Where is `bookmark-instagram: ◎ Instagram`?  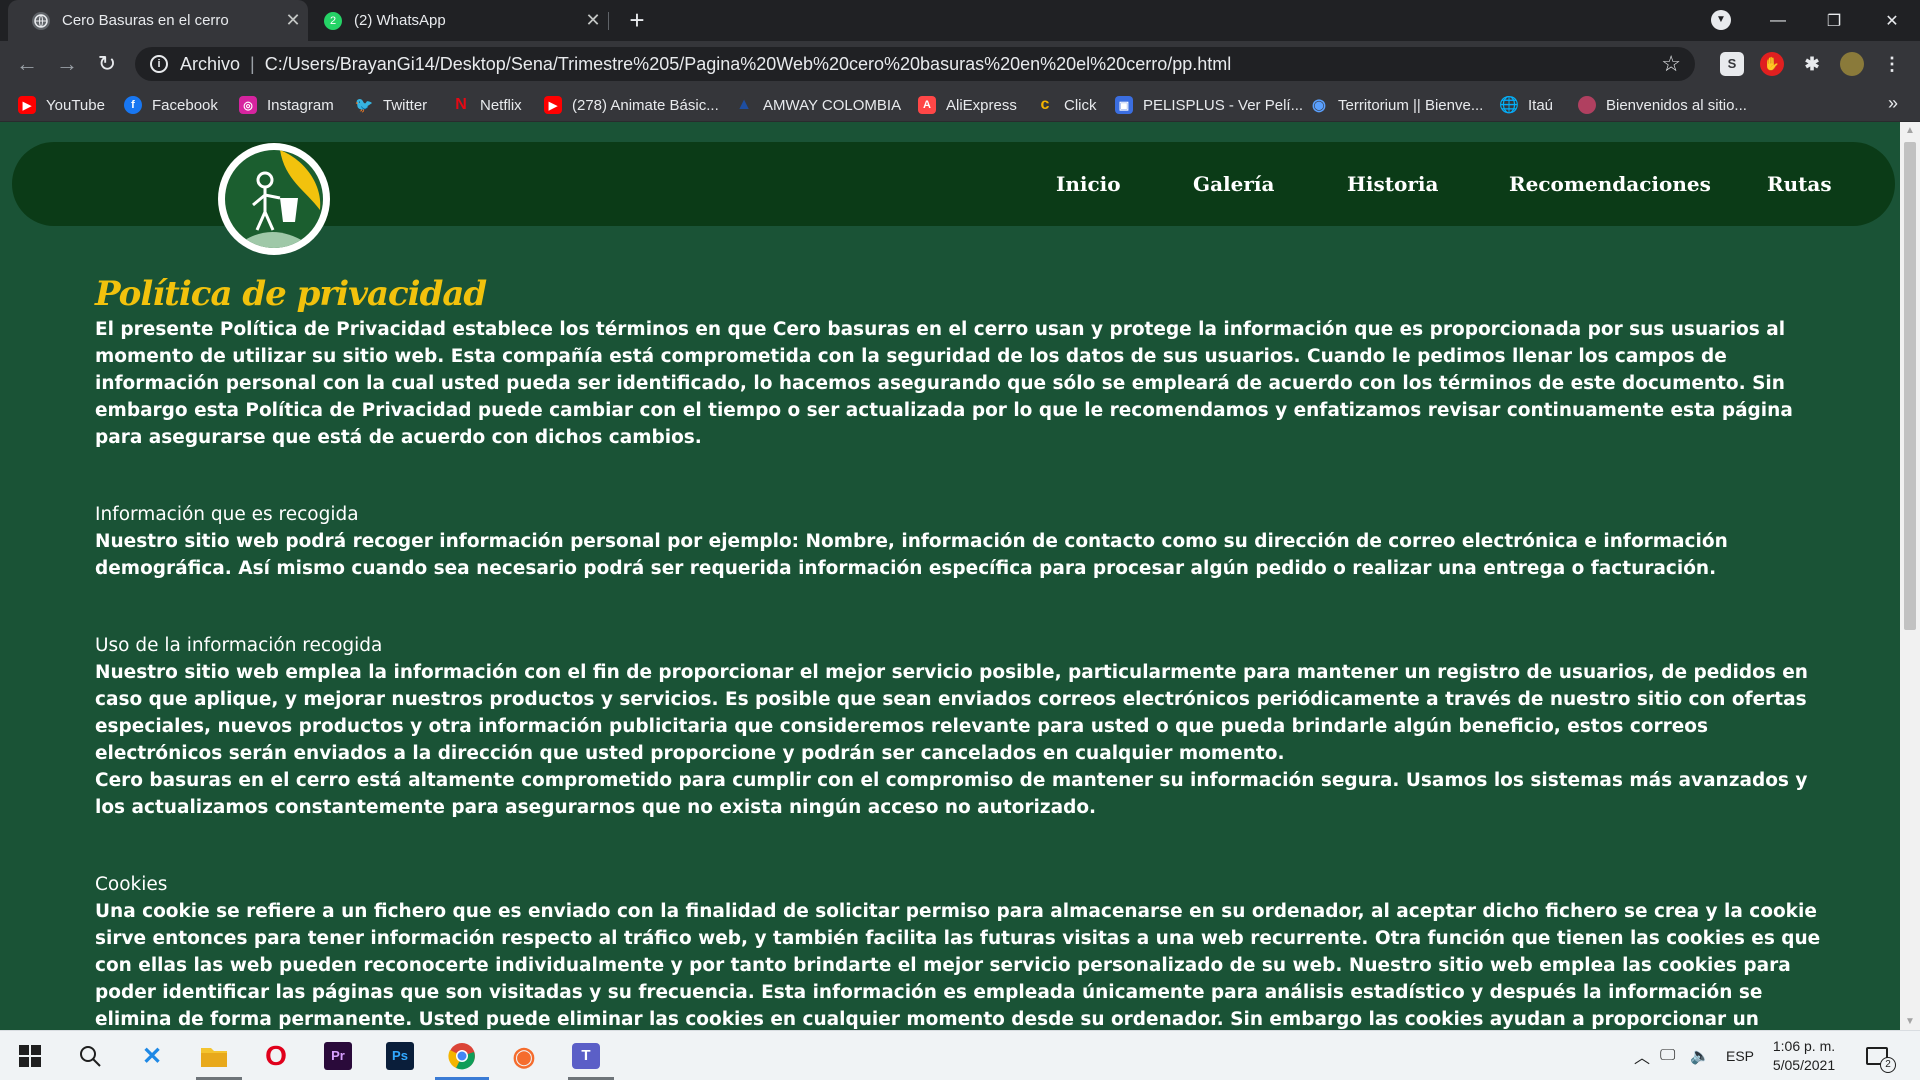
bookmark-instagram: ◎ Instagram is located at coordinates (286, 105).